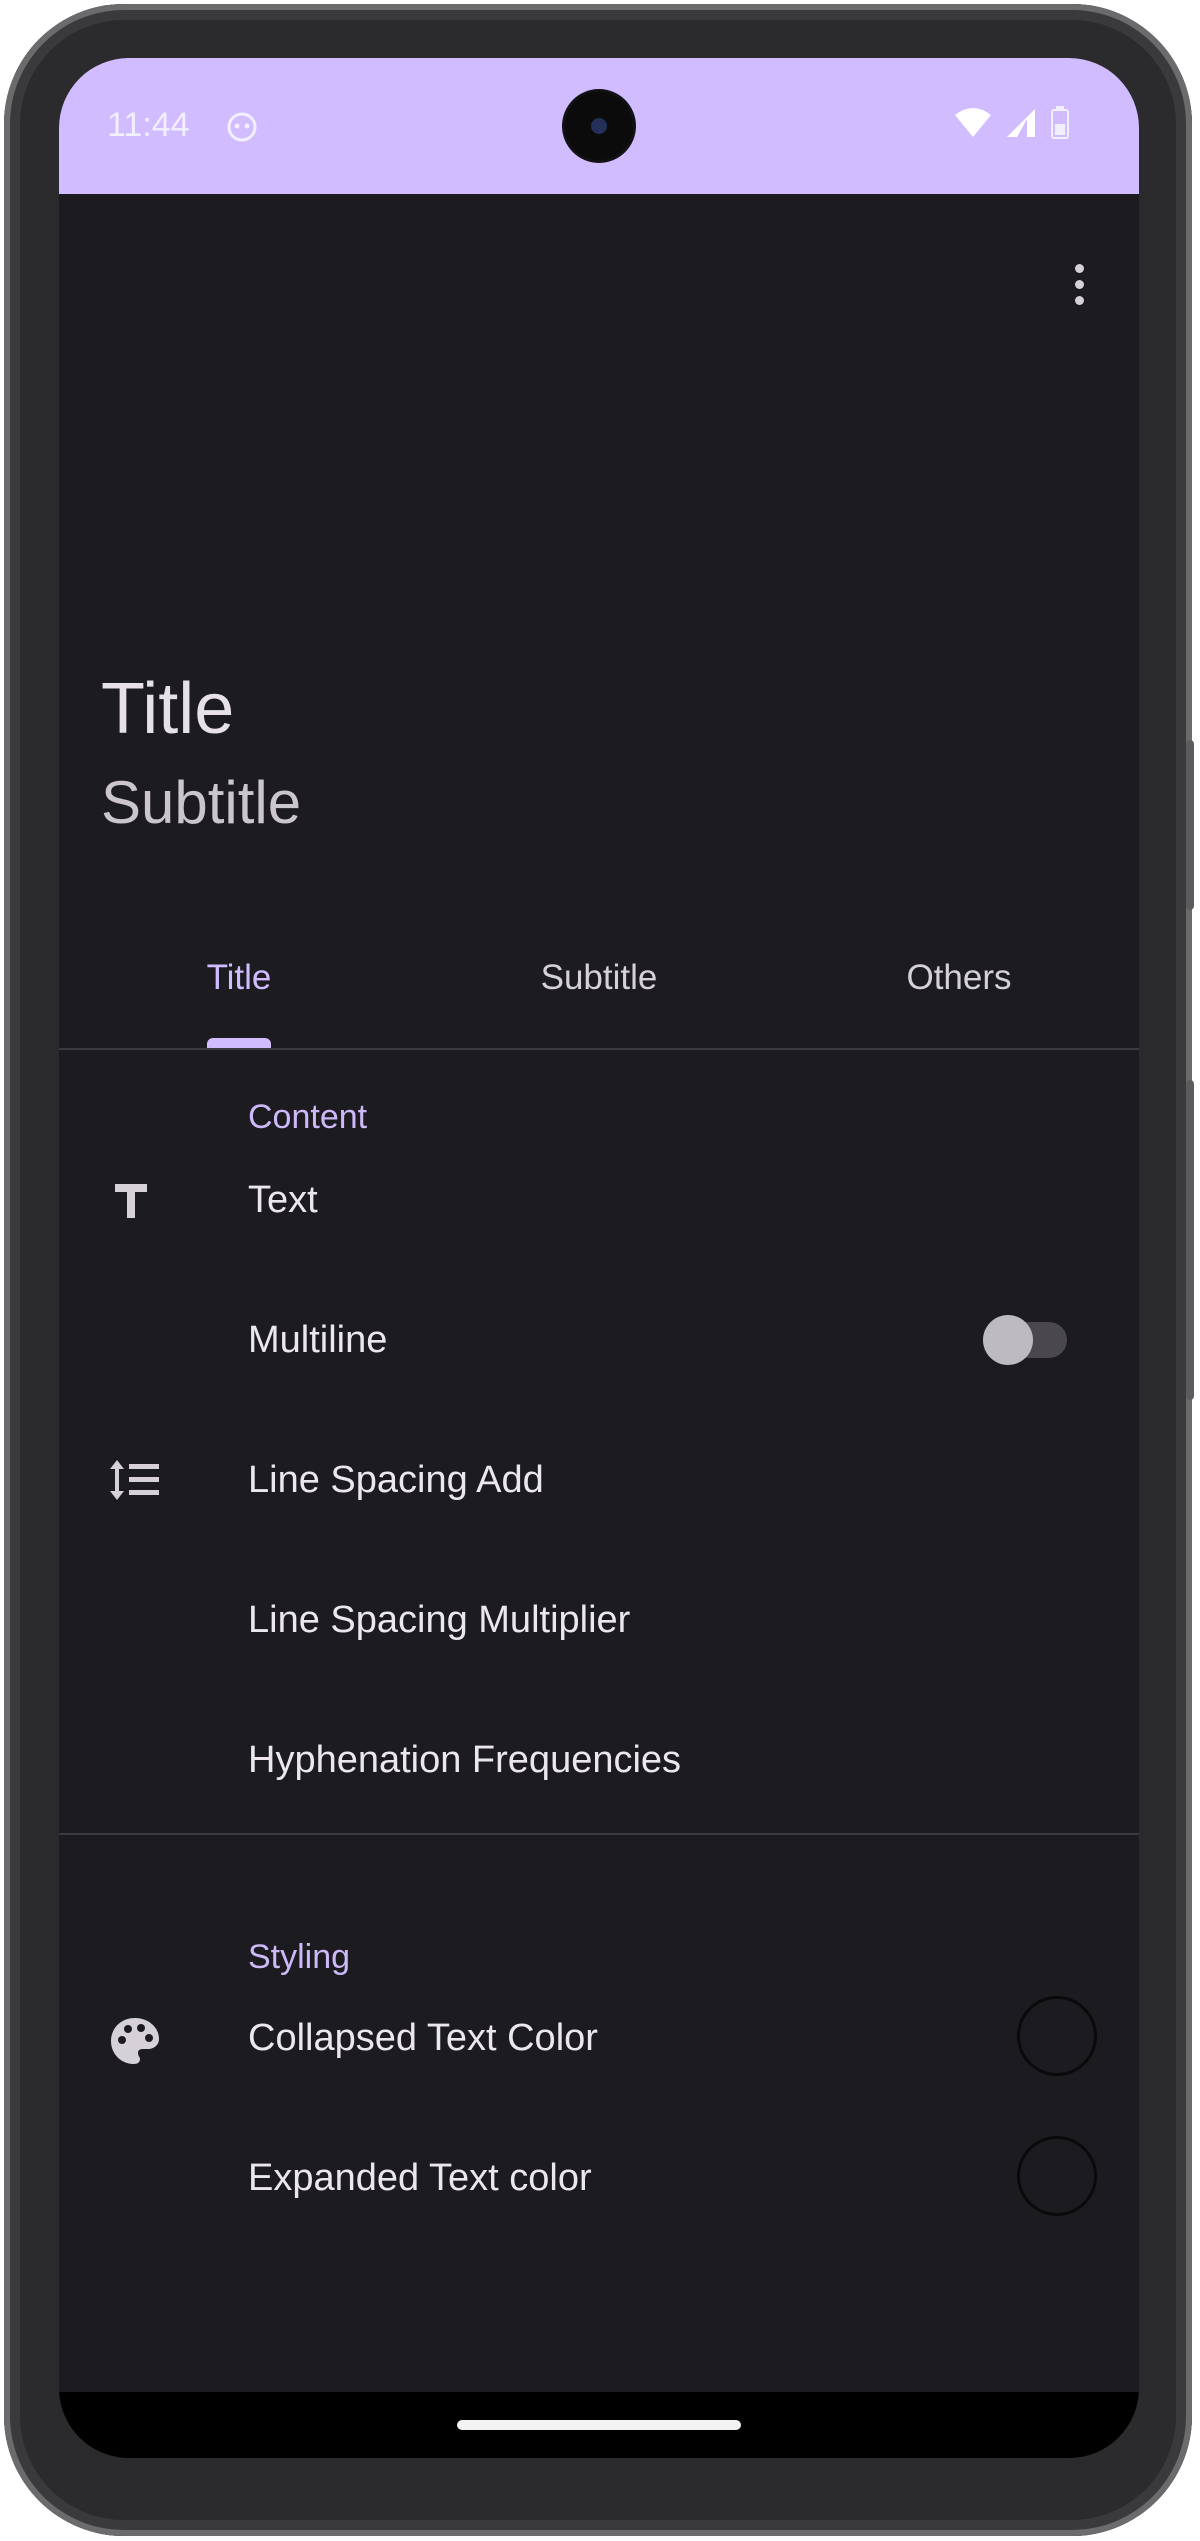 This screenshot has width=1200, height=2541. What do you see at coordinates (599, 1480) in the screenshot?
I see `setting-line-spacing-add: Line Spacing Add` at bounding box center [599, 1480].